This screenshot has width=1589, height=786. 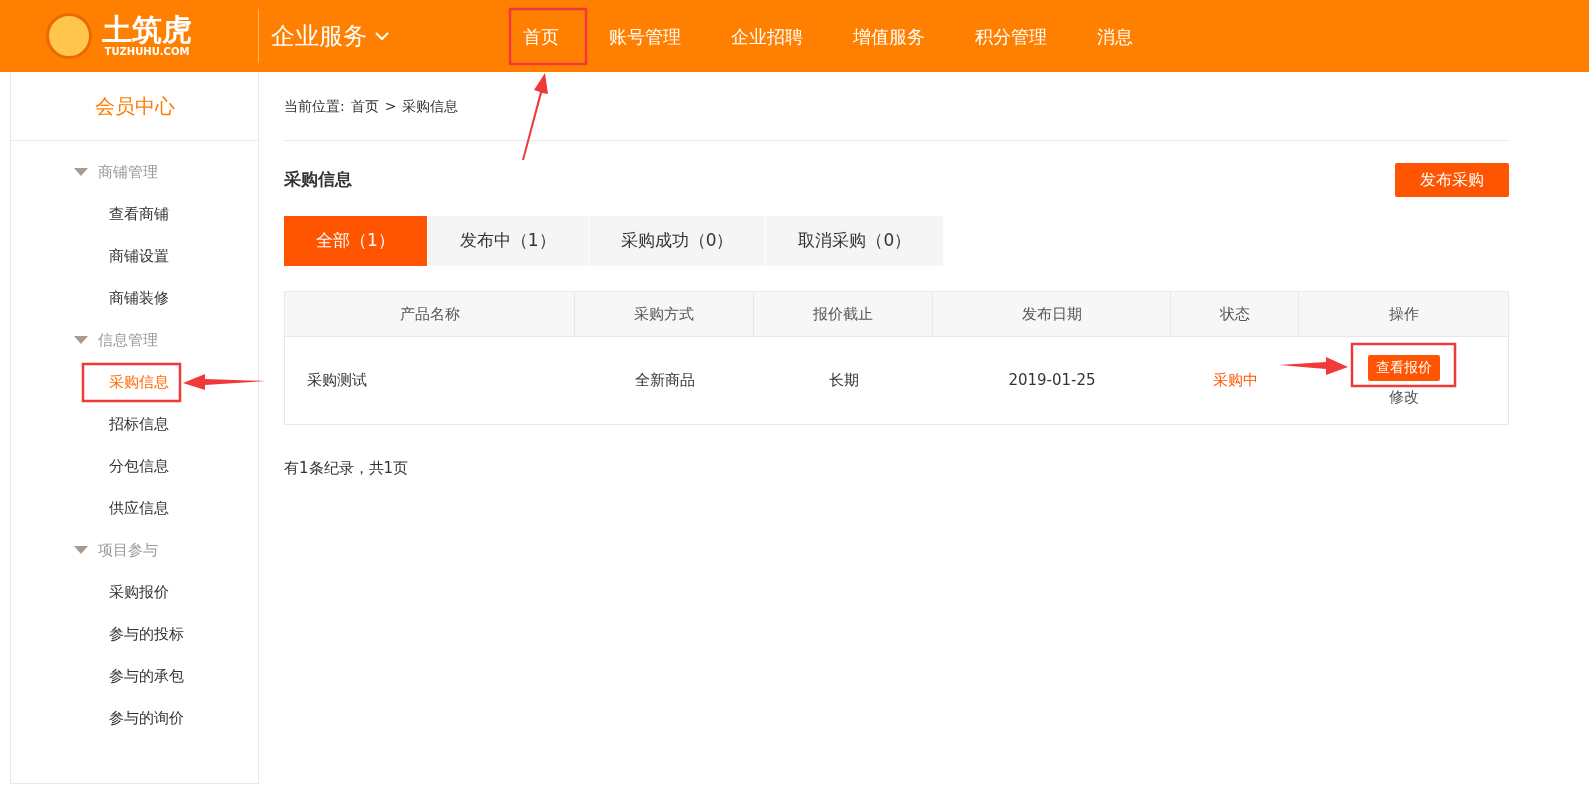 What do you see at coordinates (508, 241) in the screenshot?
I see `filter-tab: 发布中（1）` at bounding box center [508, 241].